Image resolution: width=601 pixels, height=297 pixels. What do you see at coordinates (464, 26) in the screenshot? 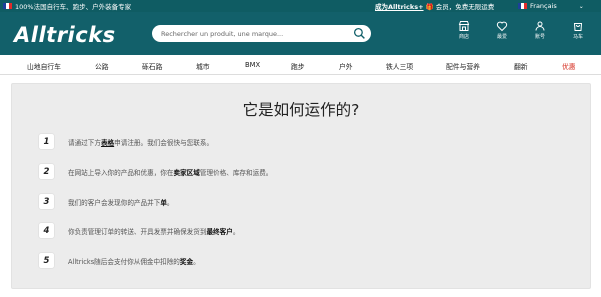
I see `store-icon` at bounding box center [464, 26].